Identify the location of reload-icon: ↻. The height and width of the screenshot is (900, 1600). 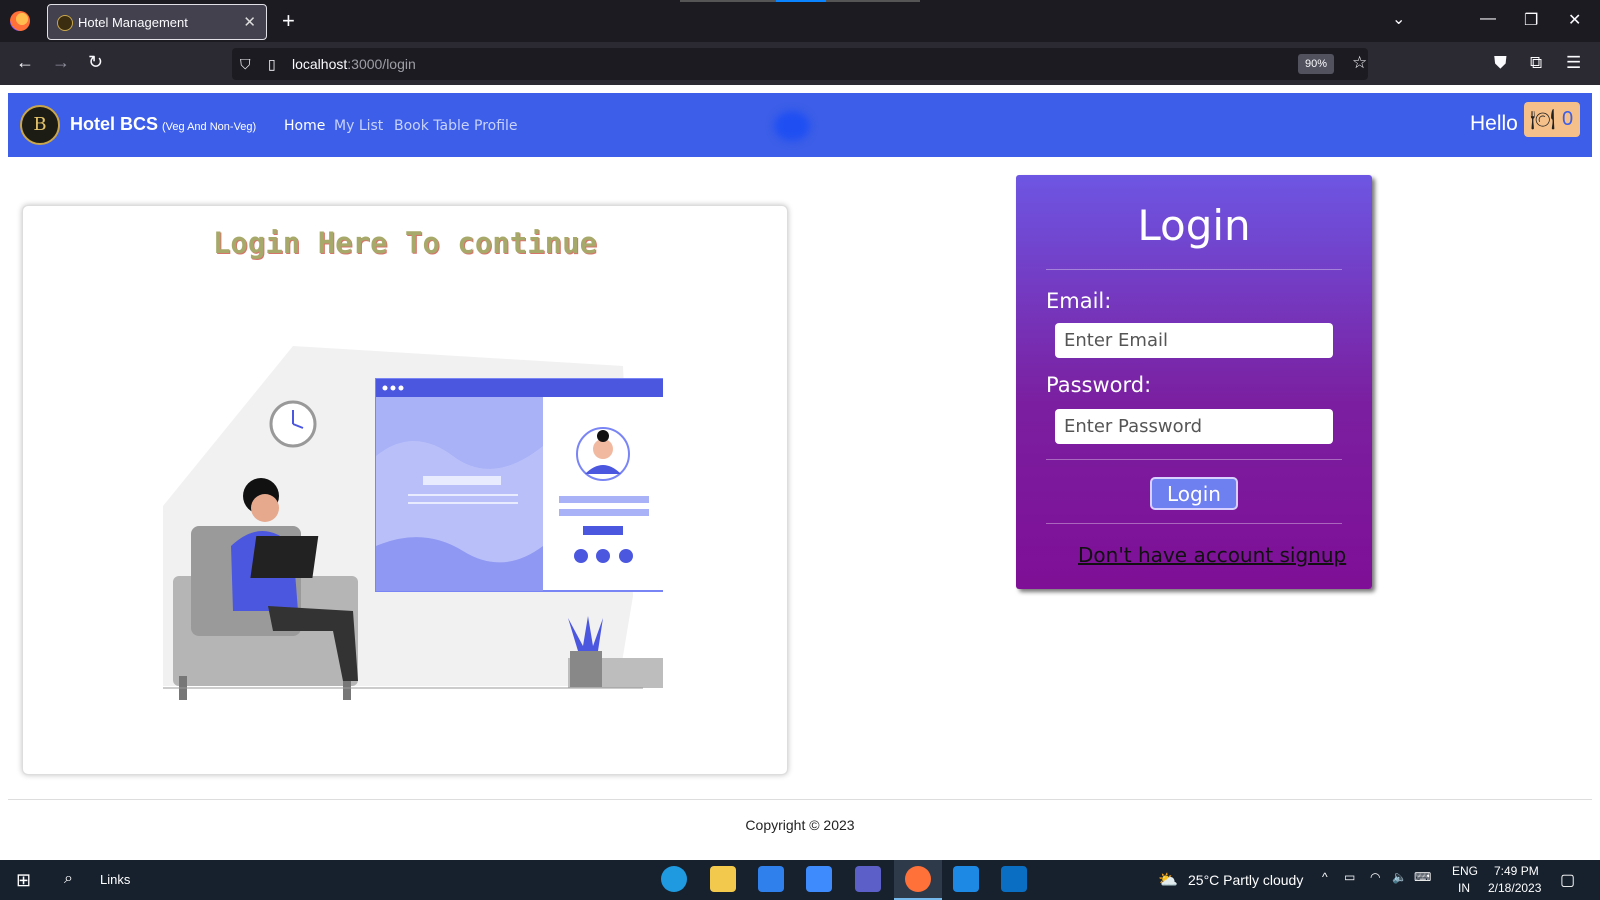
(95, 62).